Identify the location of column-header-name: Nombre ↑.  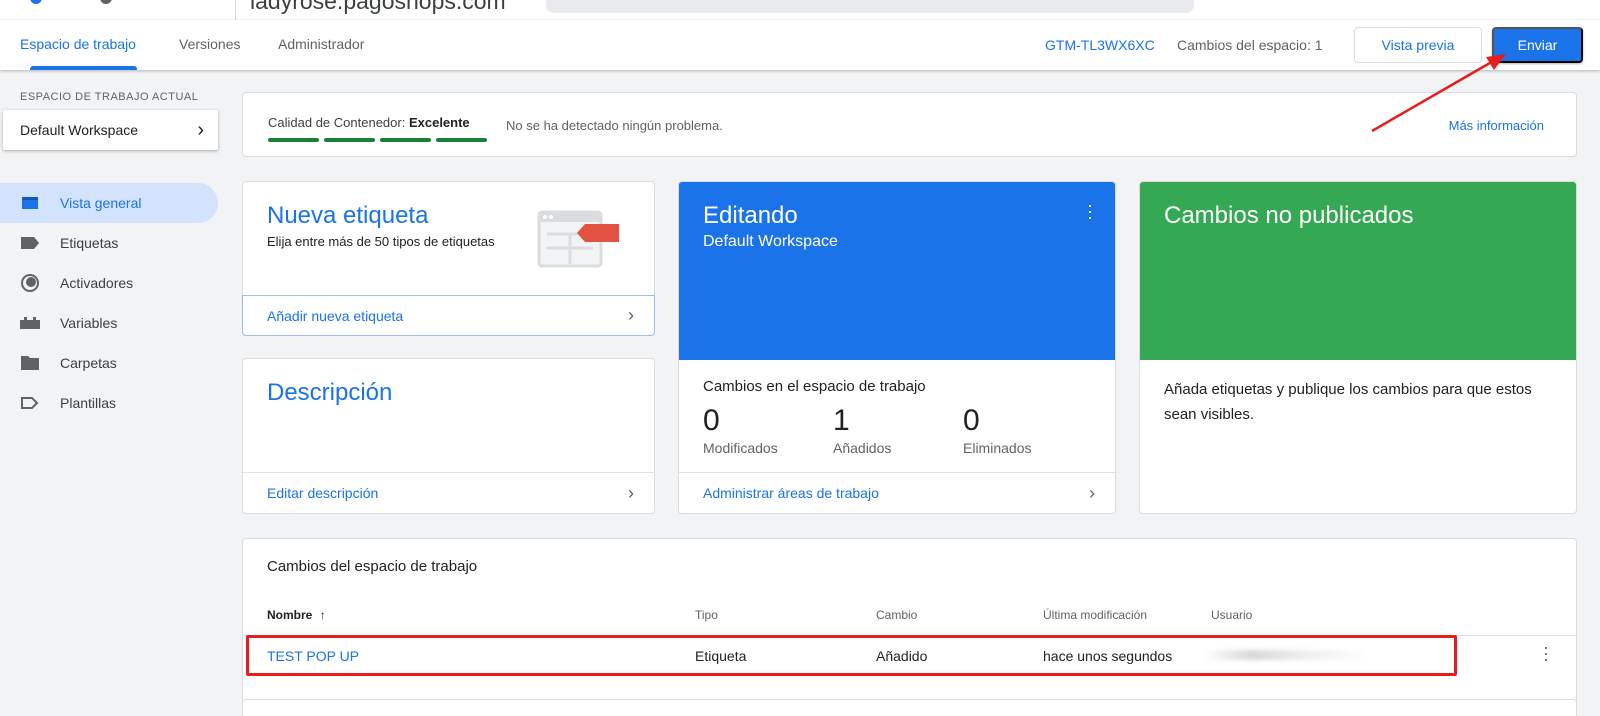
(296, 615).